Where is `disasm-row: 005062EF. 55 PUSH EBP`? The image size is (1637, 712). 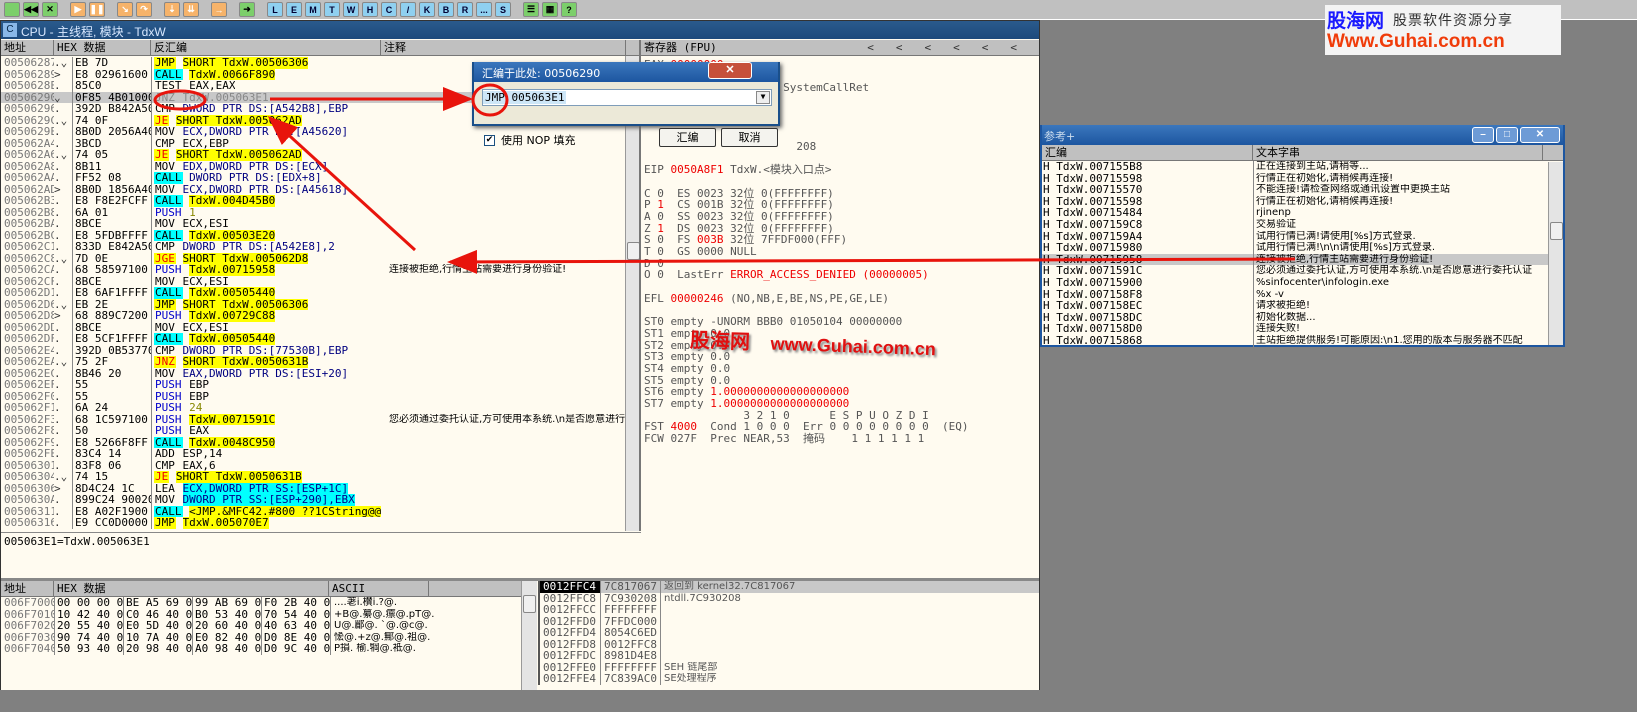
disasm-row: 005062EF. 55 PUSH EBP is located at coordinates (320, 385).